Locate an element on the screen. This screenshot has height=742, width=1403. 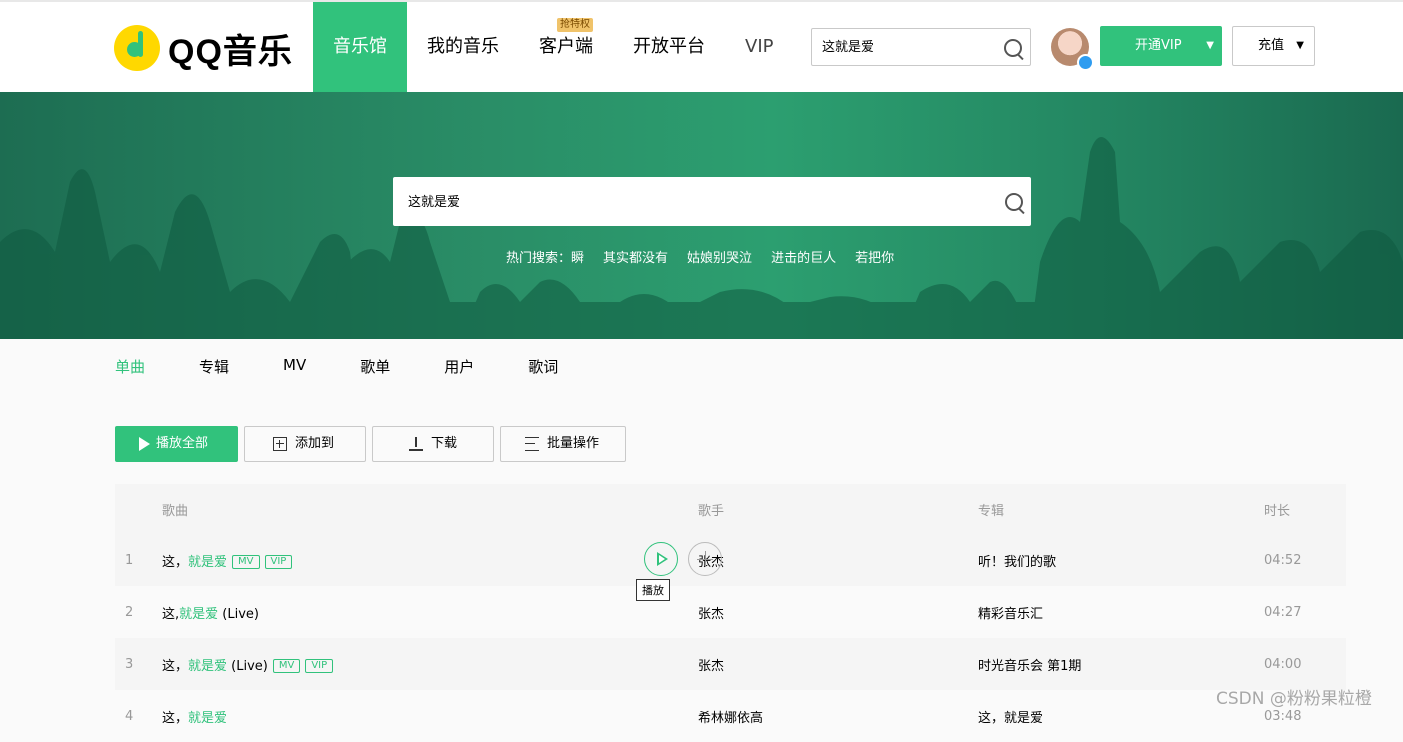
nav-item-my-music: 我的音乐 is located at coordinates (463, 47).